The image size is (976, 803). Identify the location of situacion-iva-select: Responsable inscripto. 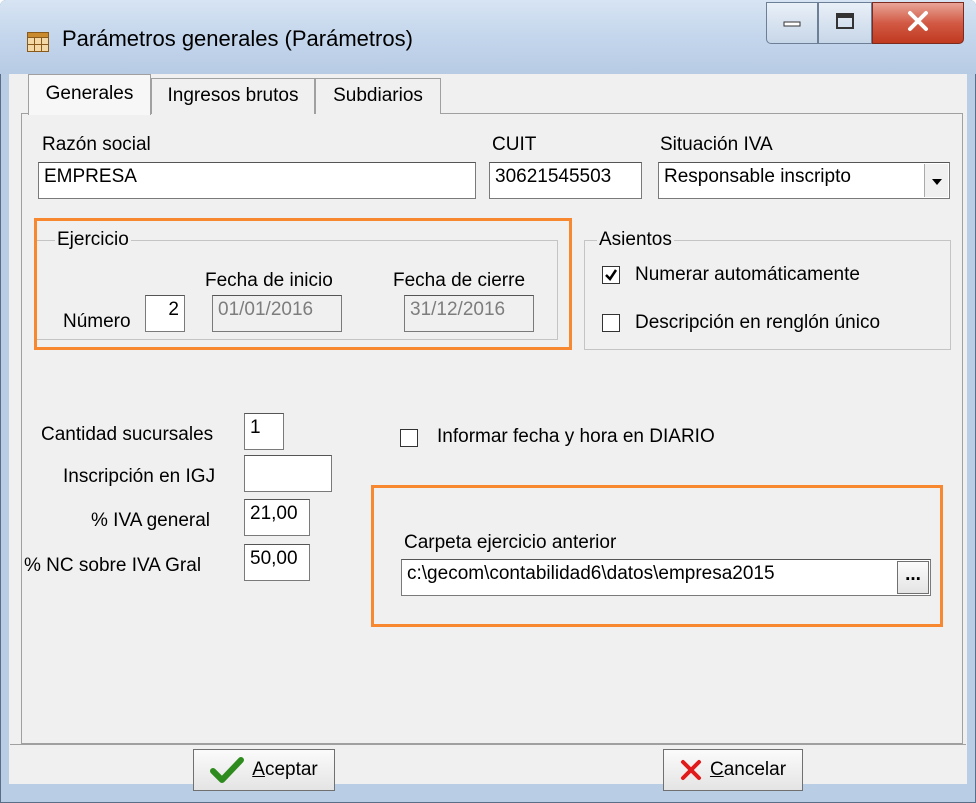
(804, 180).